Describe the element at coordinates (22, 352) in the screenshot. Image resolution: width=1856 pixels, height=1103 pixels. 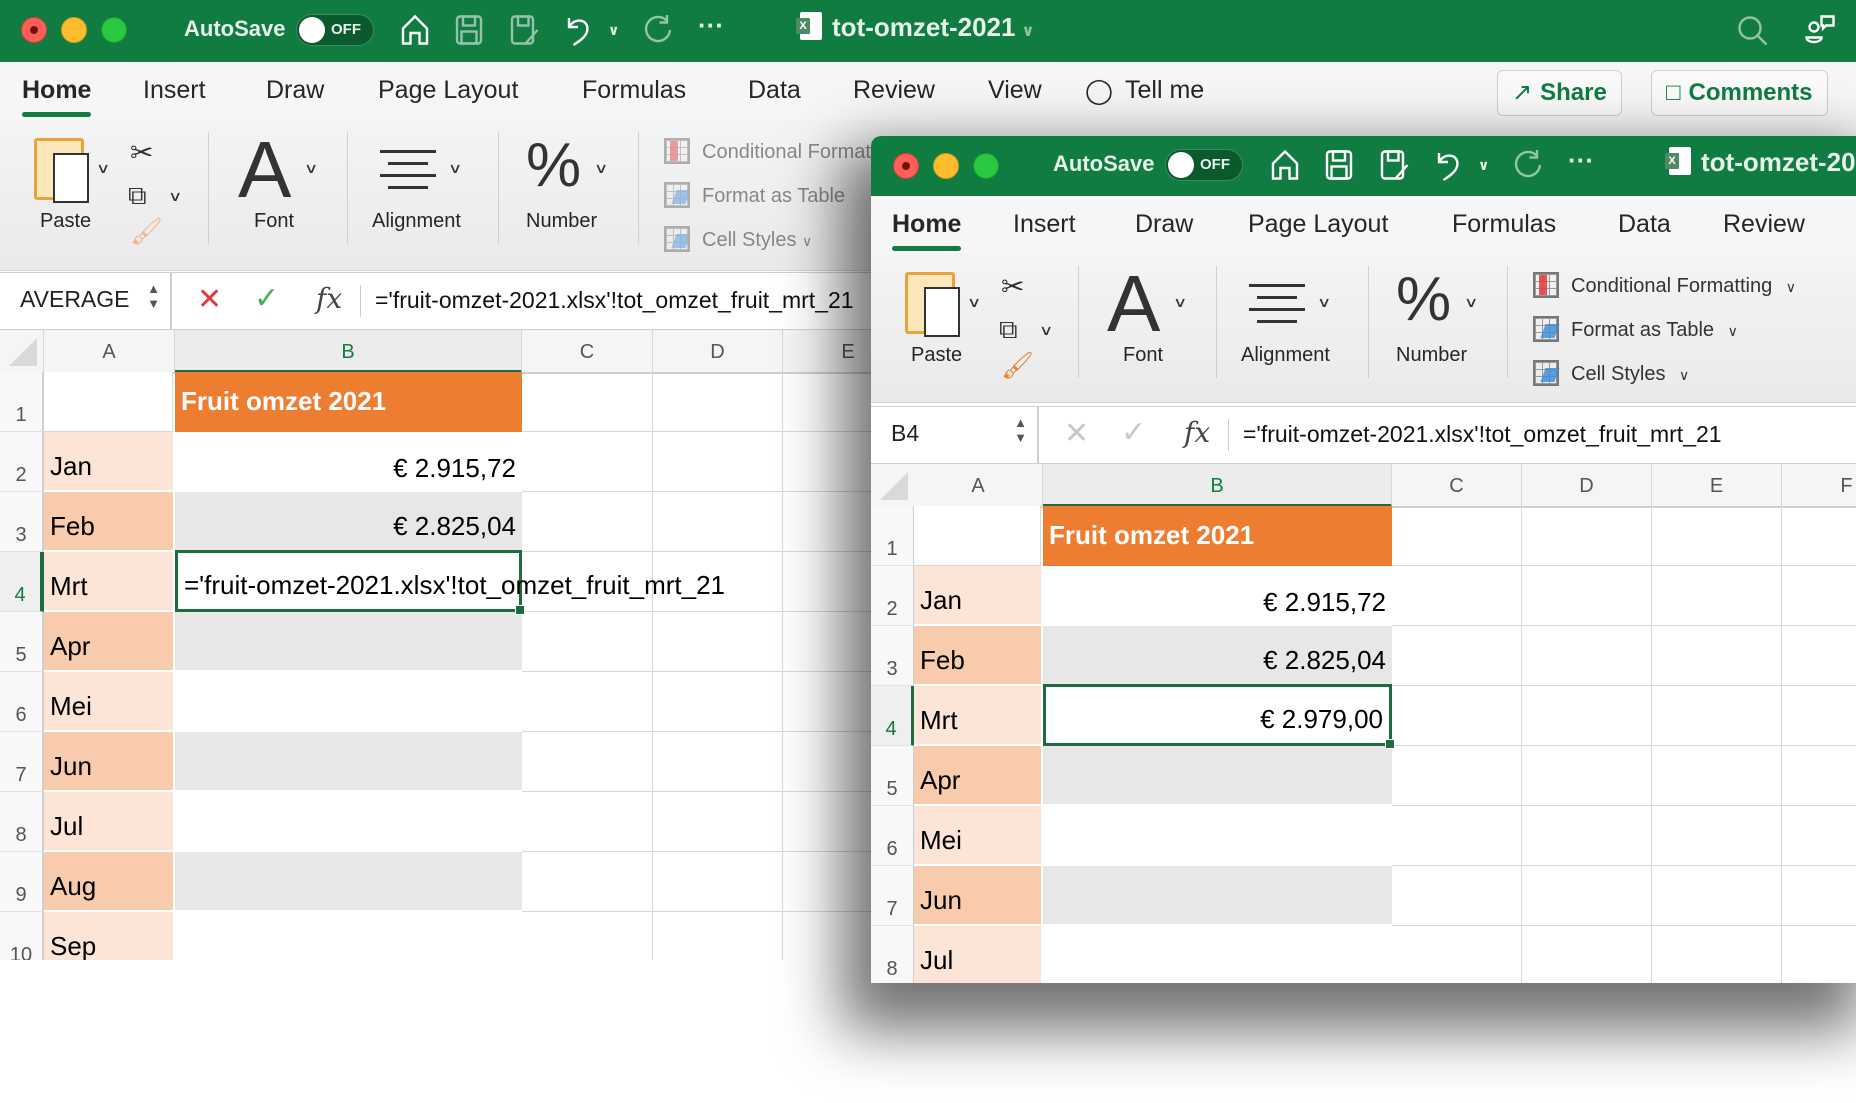
I see `select-all-corner` at that location.